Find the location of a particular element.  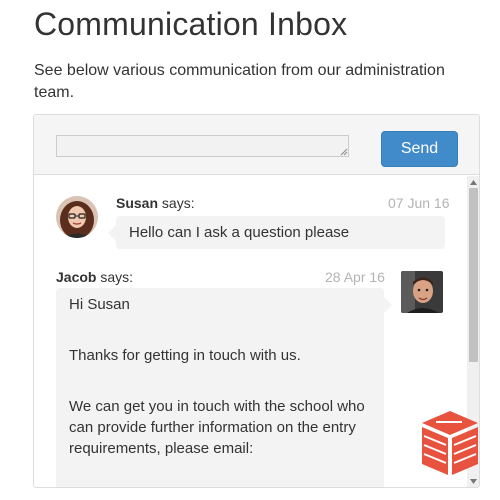

message-bubble: Hello can I ask a question please is located at coordinates (276, 232).